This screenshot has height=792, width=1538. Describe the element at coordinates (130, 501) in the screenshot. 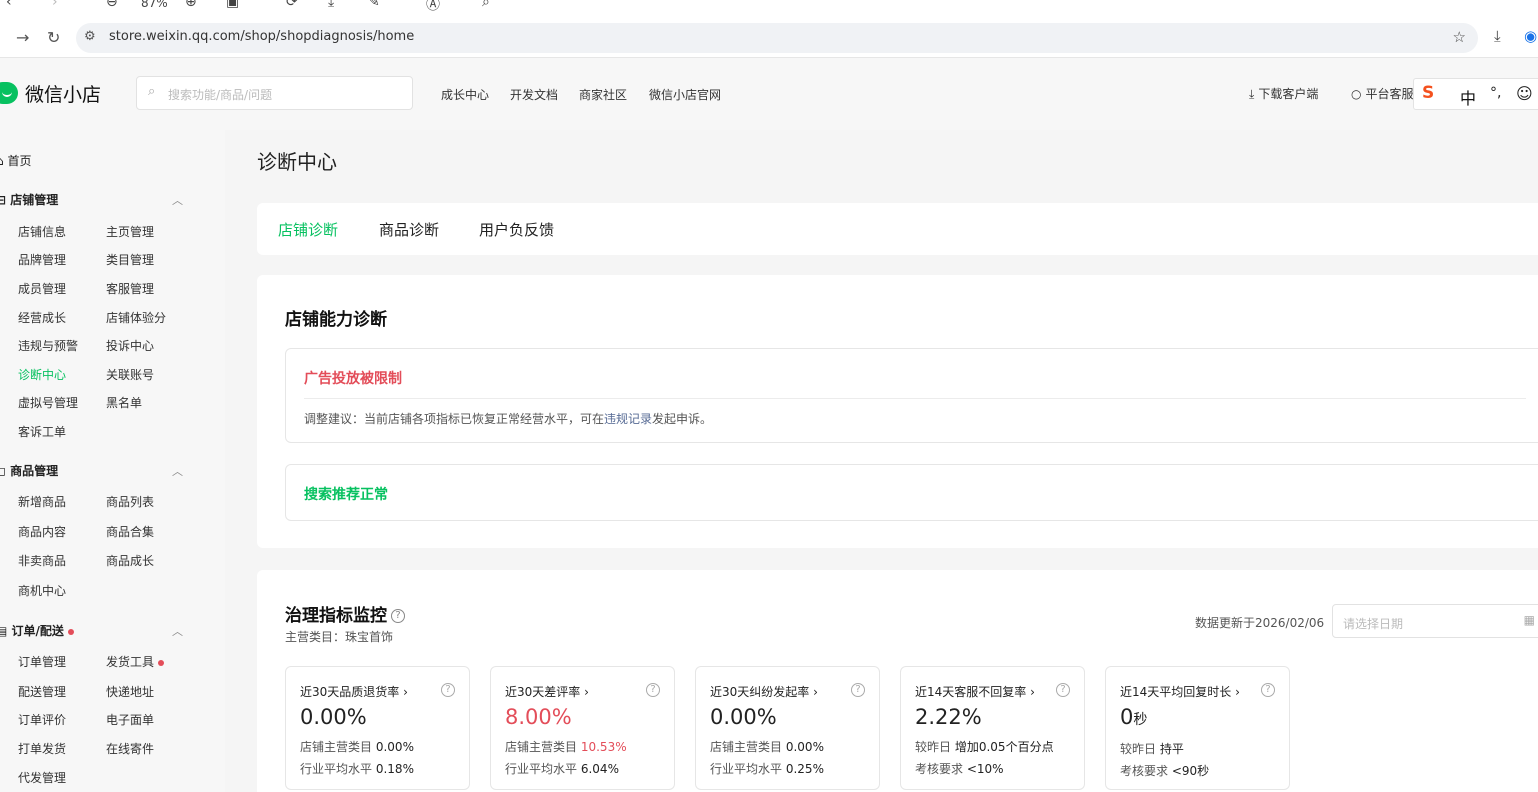

I see `sidebar-item-product-list: 商品列表` at that location.